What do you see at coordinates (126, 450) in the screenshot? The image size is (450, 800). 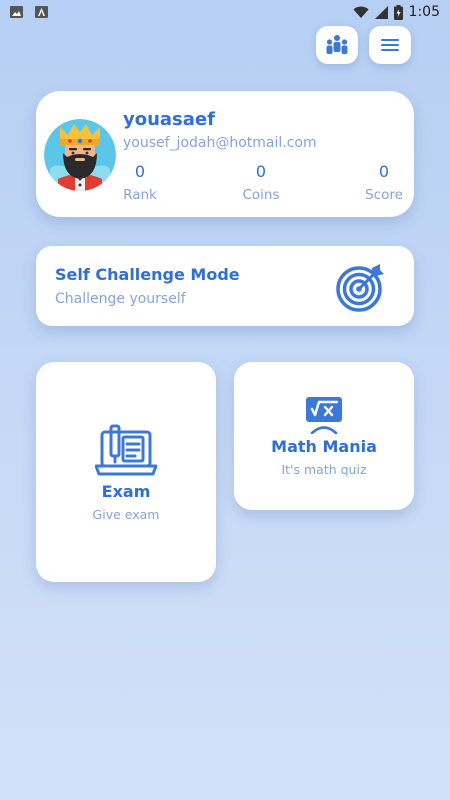 I see `laptop-exam-icon` at bounding box center [126, 450].